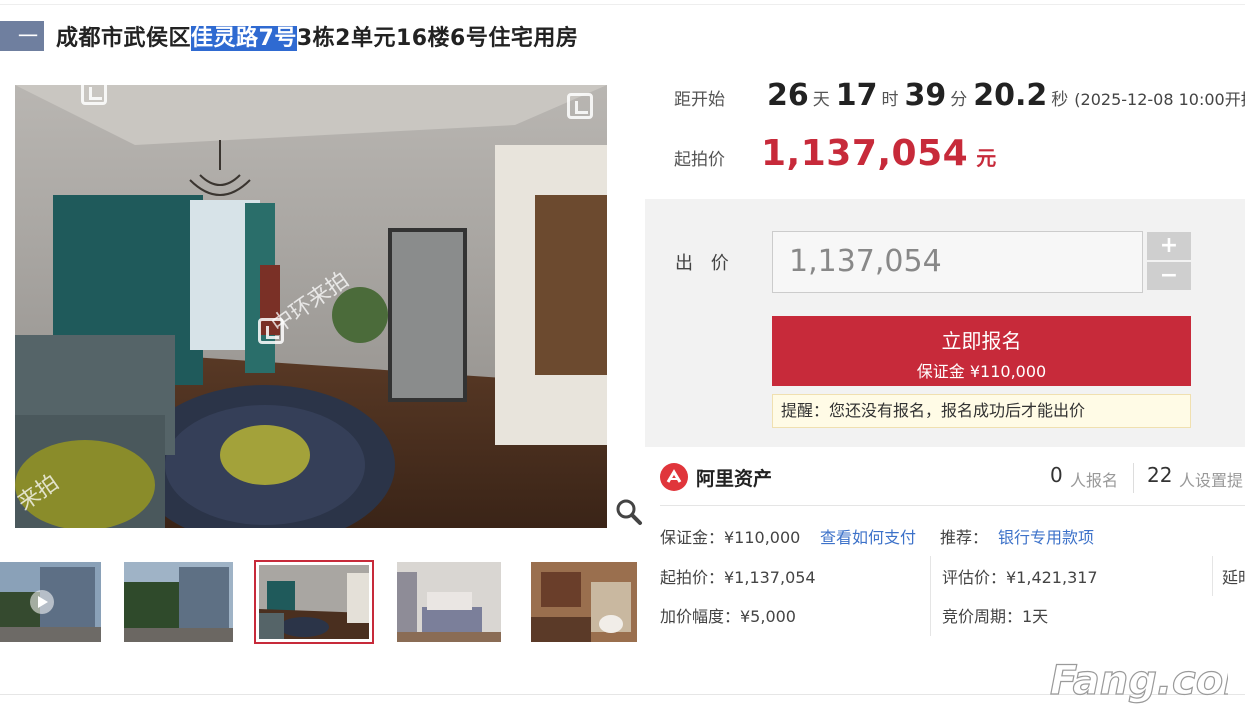 This screenshot has height=716, width=1245. I want to click on thumbnail-bathroom, so click(584, 602).